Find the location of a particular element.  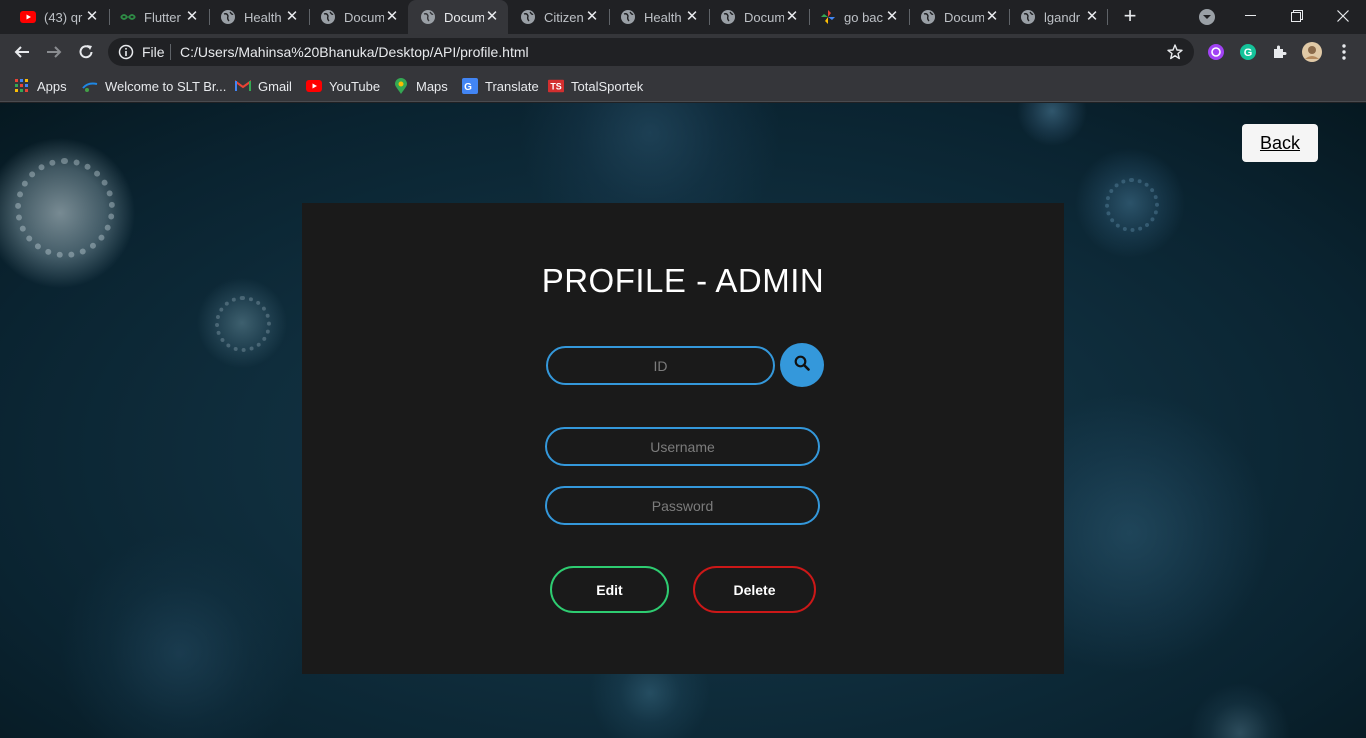

back-arrow-icon is located at coordinates (22, 52).